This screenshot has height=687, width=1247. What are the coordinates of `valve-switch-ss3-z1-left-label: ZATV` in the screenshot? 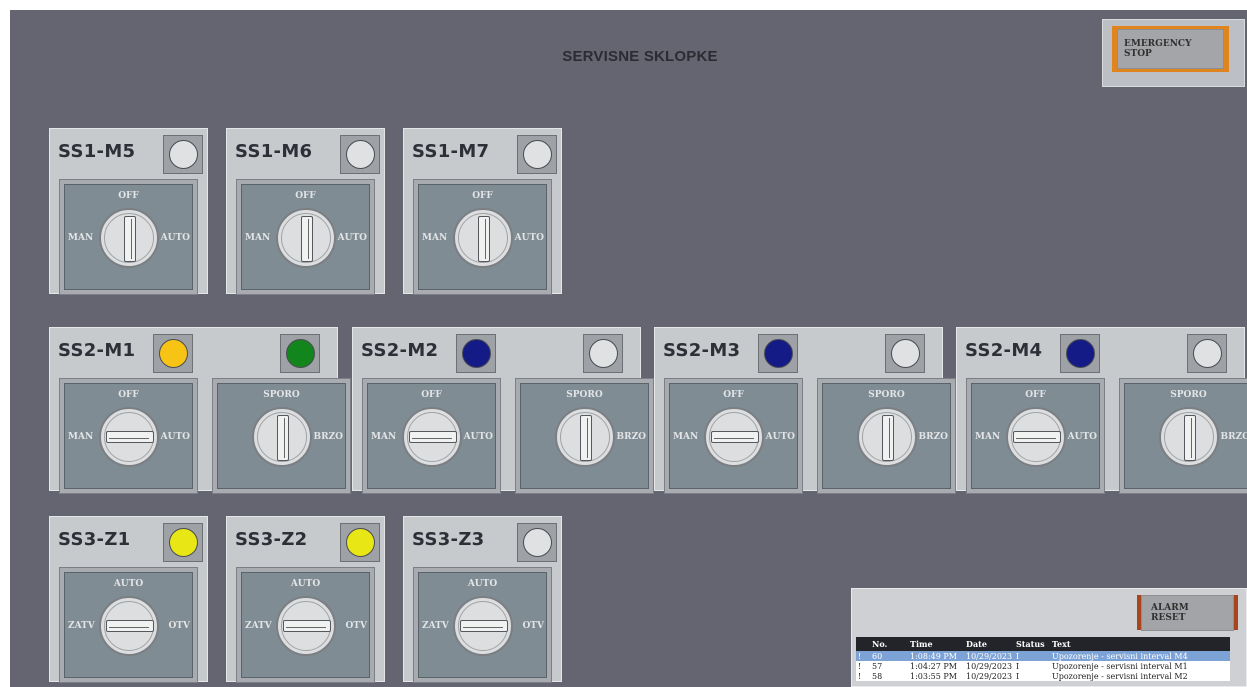 It's located at (81, 626).